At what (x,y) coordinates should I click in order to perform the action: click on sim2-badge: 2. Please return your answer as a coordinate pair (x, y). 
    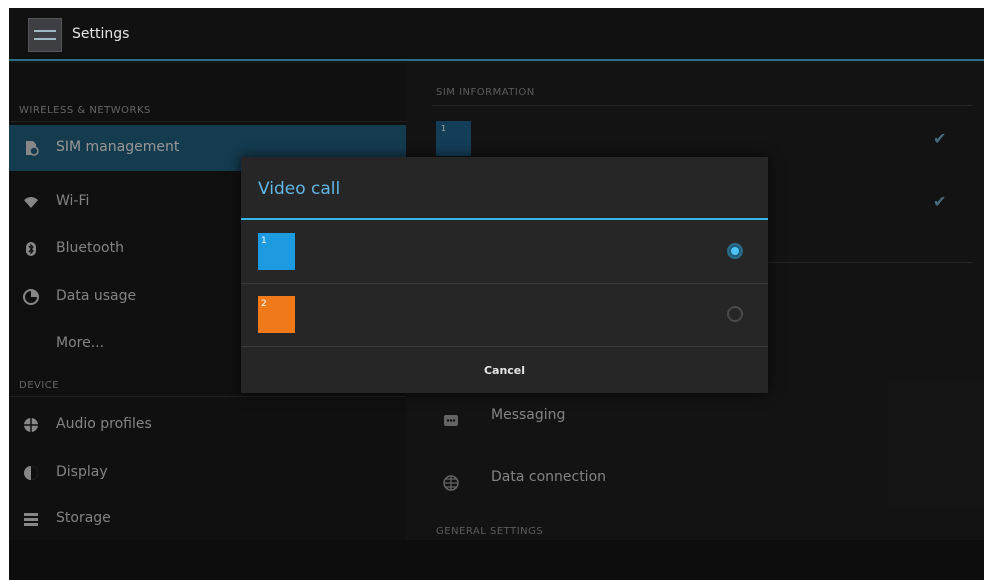
    Looking at the image, I should click on (276, 314).